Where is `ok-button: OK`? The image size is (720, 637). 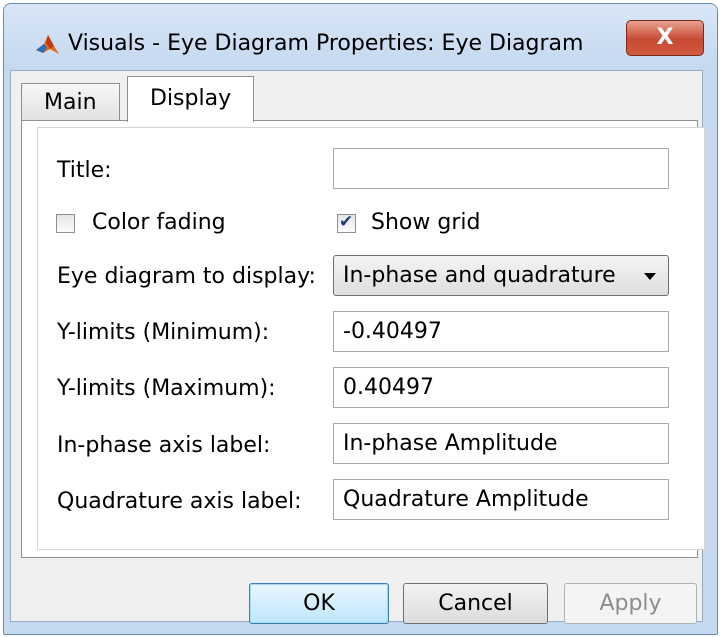
ok-button: OK is located at coordinates (319, 603).